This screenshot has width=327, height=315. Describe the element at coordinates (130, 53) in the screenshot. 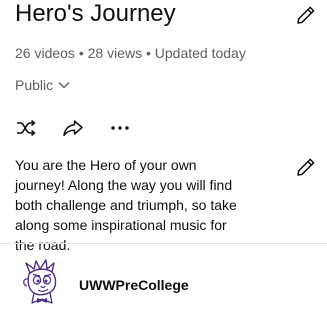

I see `playlist-stats: 26 videos • 28 views • Updated today` at that location.